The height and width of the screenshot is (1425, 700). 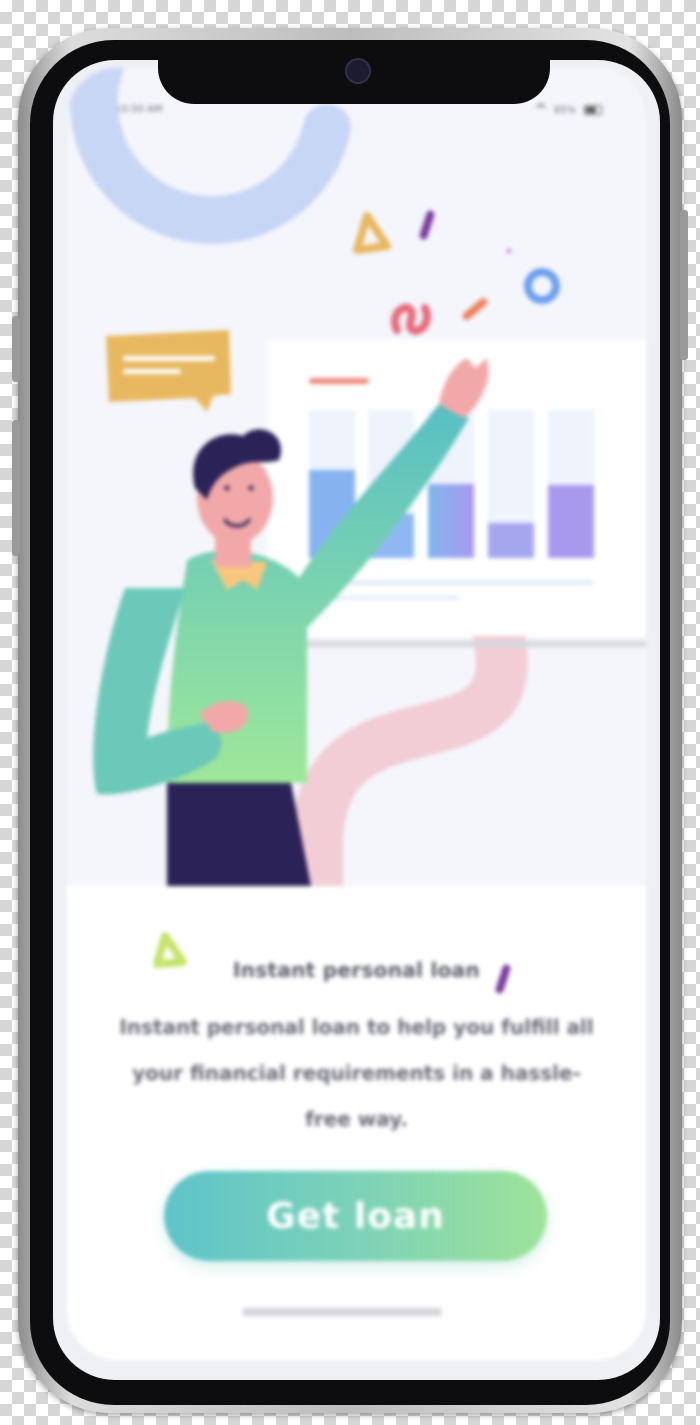 What do you see at coordinates (16, 488) in the screenshot?
I see `volume-down-button` at bounding box center [16, 488].